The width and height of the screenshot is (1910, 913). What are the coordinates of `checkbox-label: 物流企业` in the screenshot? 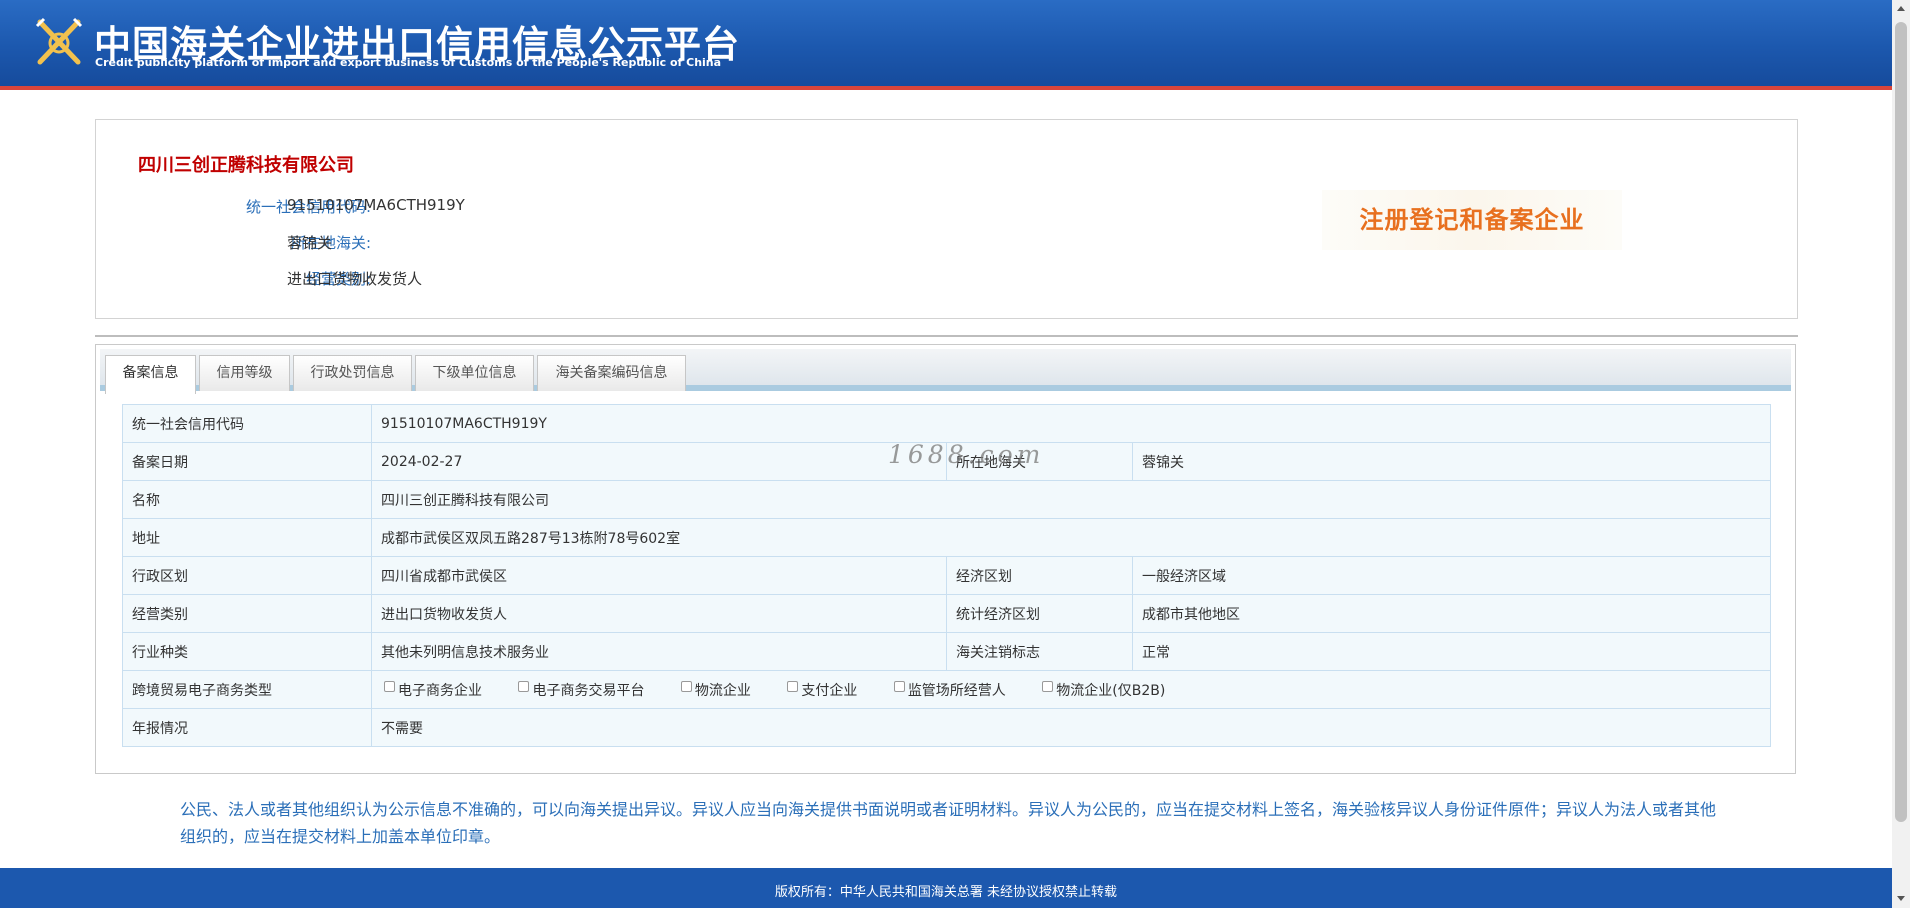 It's located at (722, 690).